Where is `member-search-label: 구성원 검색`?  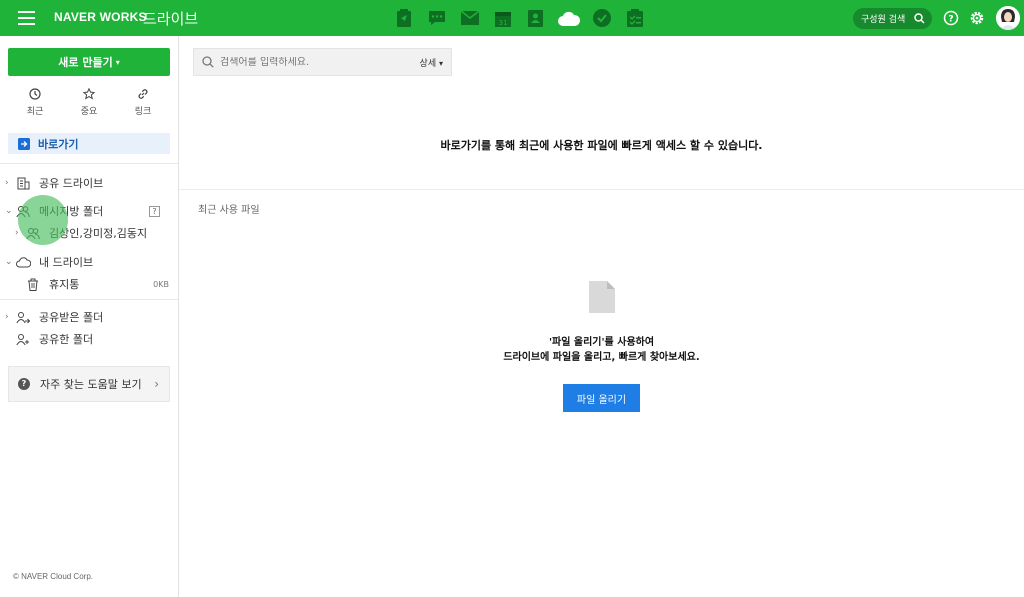 member-search-label: 구성원 검색 is located at coordinates (883, 20).